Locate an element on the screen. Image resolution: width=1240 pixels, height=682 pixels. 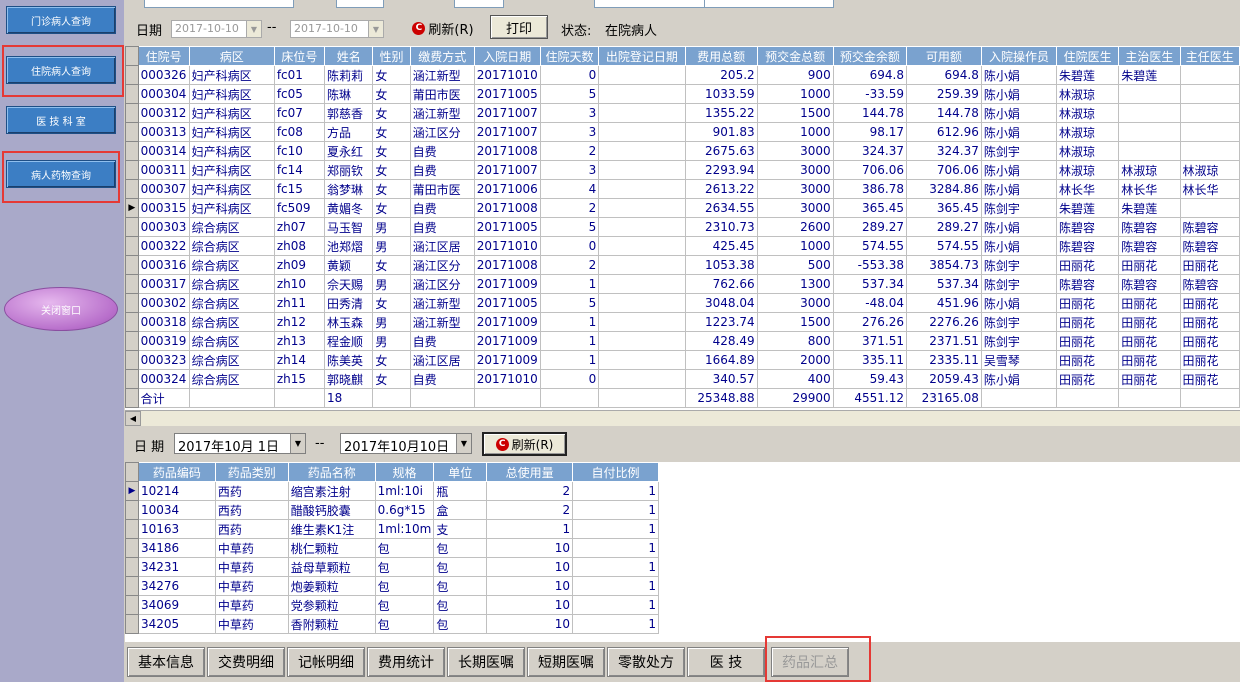
patient-cell: 郑丽钦 is located at coordinates (349, 170).